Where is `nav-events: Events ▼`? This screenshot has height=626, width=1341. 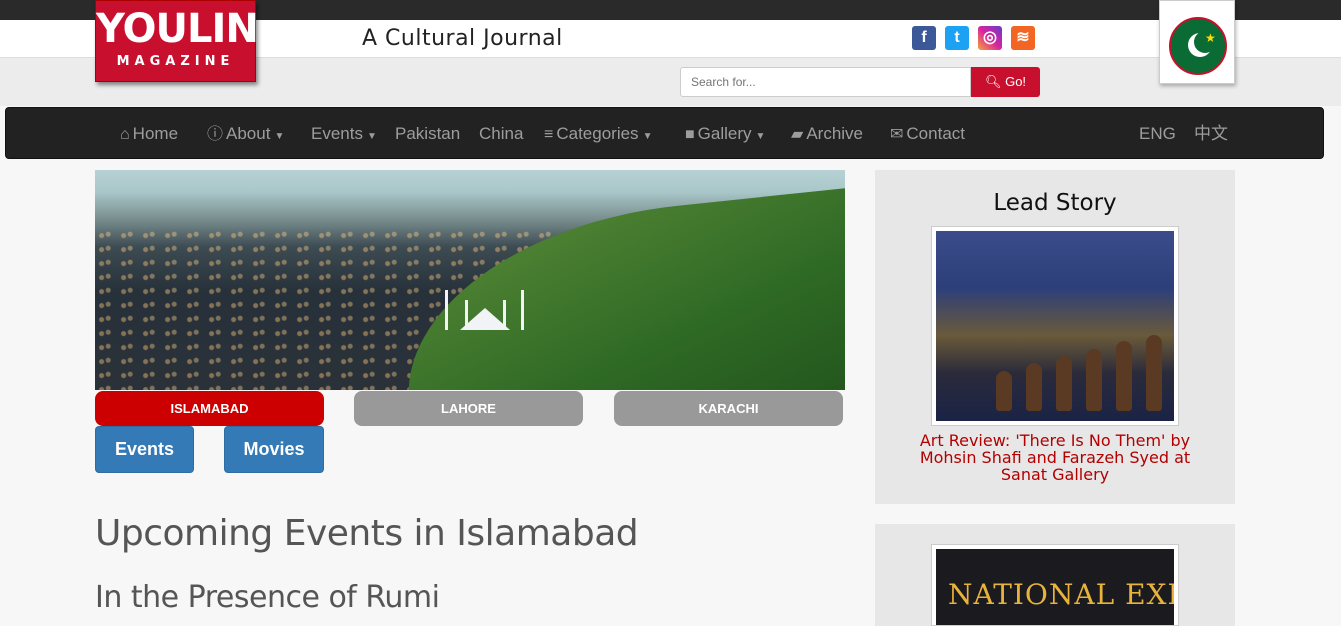 nav-events: Events ▼ is located at coordinates (344, 134).